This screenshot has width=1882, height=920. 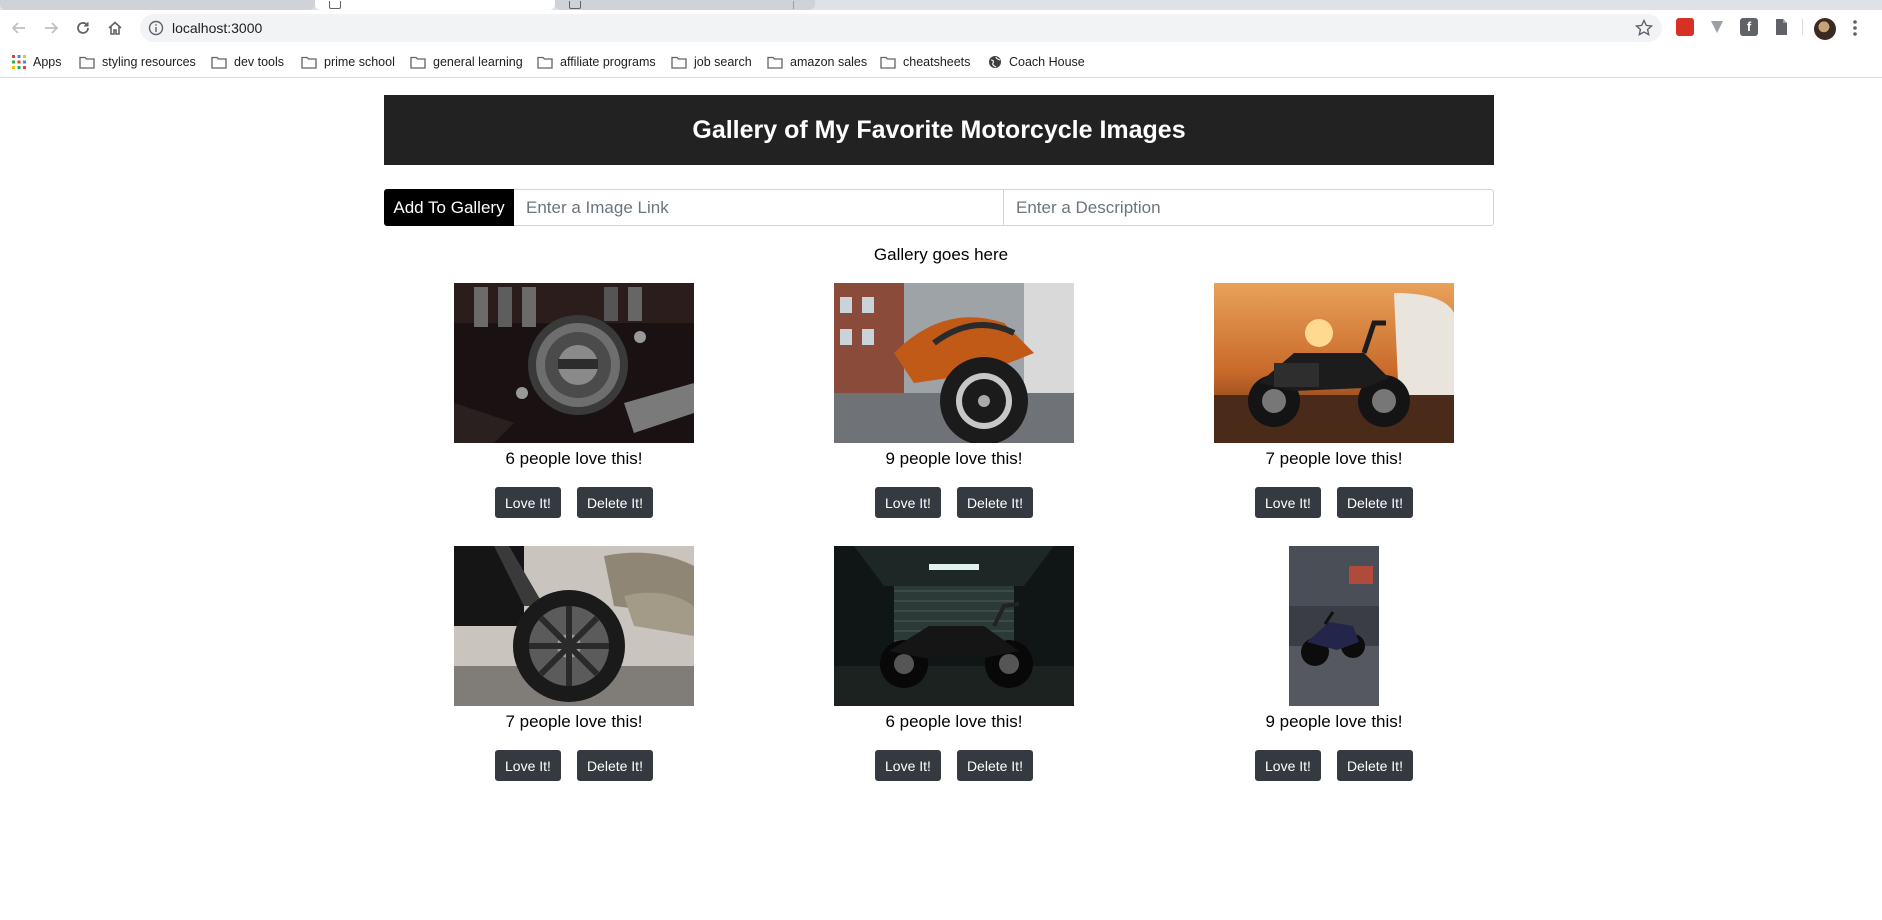 I want to click on address-bar: localhost:3000, so click(x=901, y=28).